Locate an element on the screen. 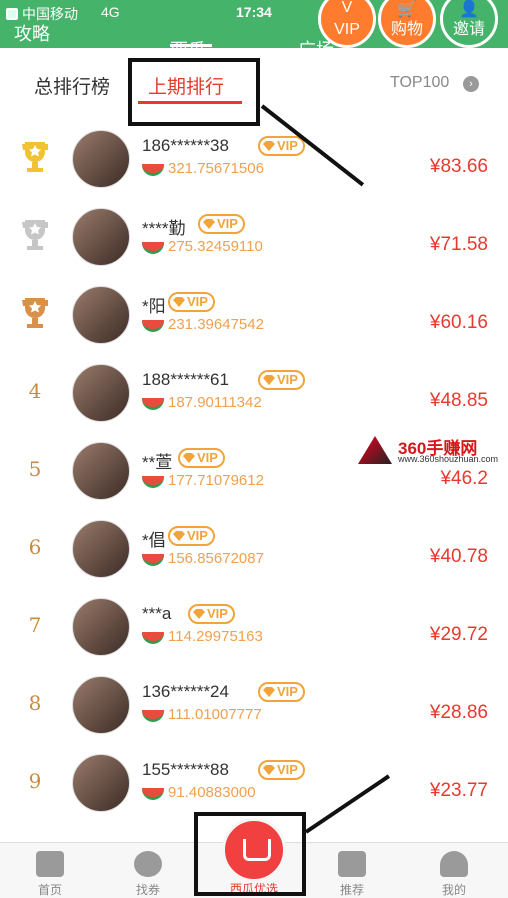  score-value: 91.40883000 is located at coordinates (212, 792).